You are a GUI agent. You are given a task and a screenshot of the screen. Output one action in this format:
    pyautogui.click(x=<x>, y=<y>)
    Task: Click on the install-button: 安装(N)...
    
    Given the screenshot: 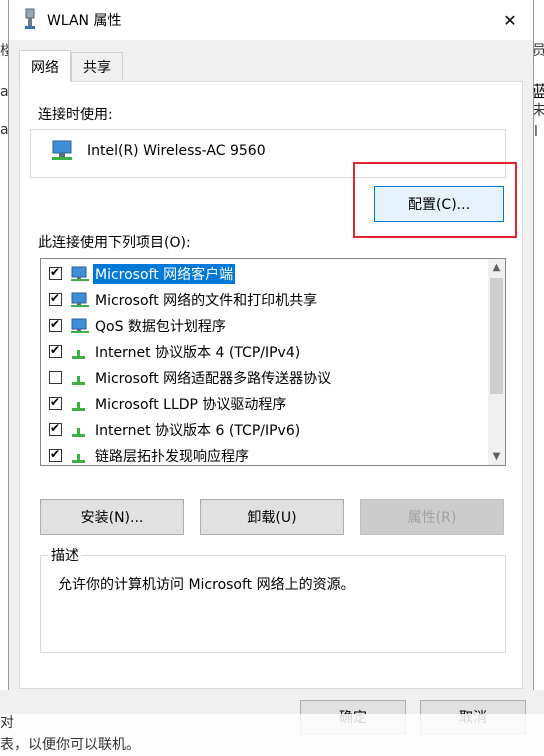 What is the action you would take?
    pyautogui.click(x=112, y=517)
    